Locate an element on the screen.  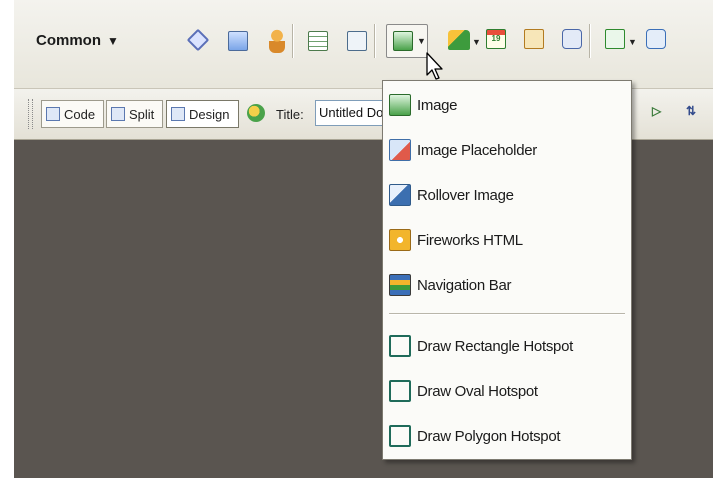
menu-item-label: Draw Oval Hotspot is located at coordinates (477, 391).